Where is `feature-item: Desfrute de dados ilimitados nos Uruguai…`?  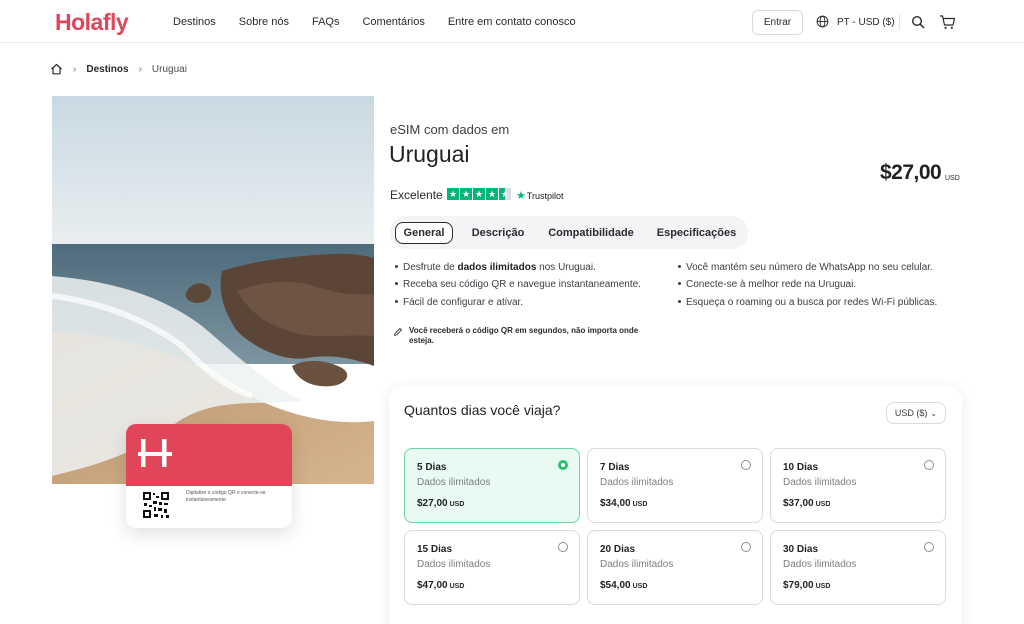 feature-item: Desfrute de dados ilimitados nos Uruguai… is located at coordinates (495, 267).